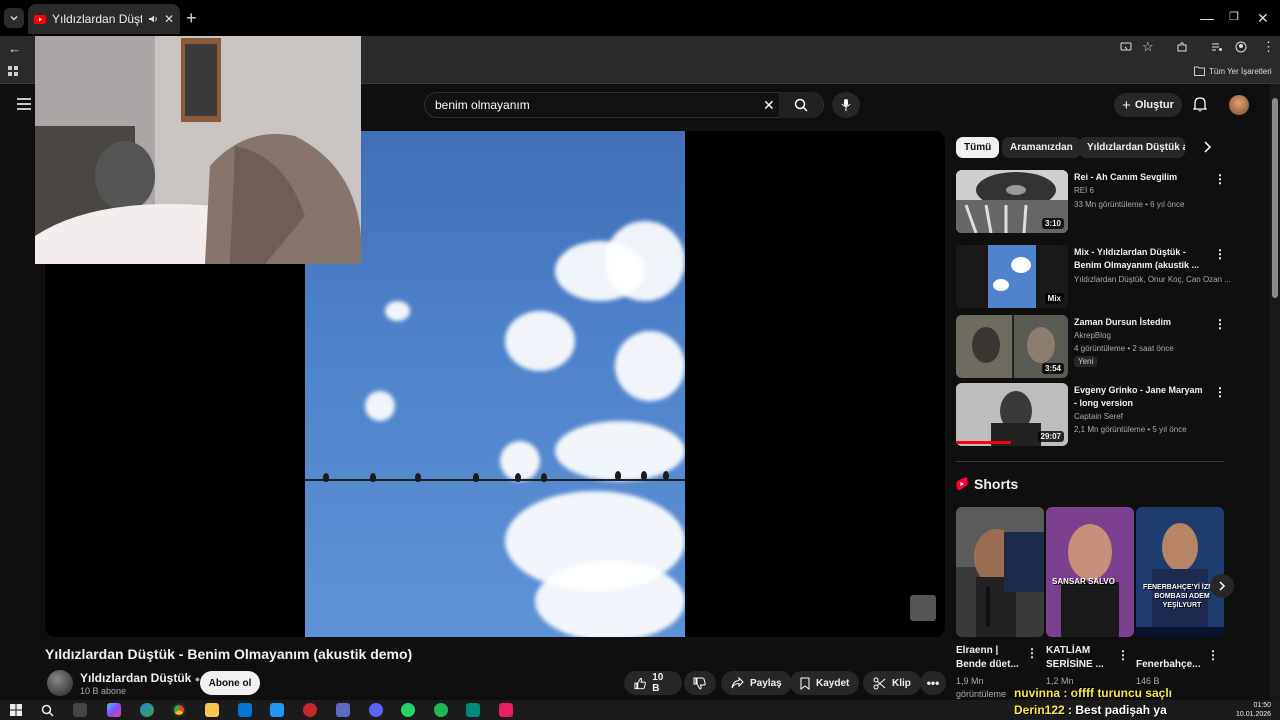 This screenshot has height=720, width=1280. What do you see at coordinates (140, 678) in the screenshot?
I see `channel-name: Yıldızlardan Düştük ●` at bounding box center [140, 678].